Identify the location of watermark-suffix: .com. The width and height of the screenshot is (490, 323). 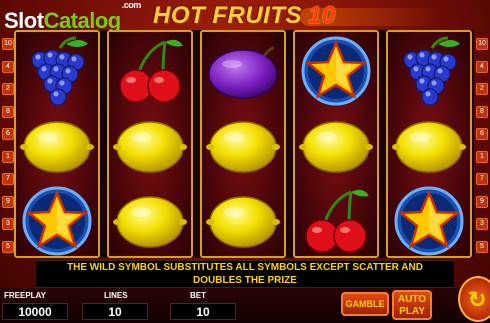
(131, 5).